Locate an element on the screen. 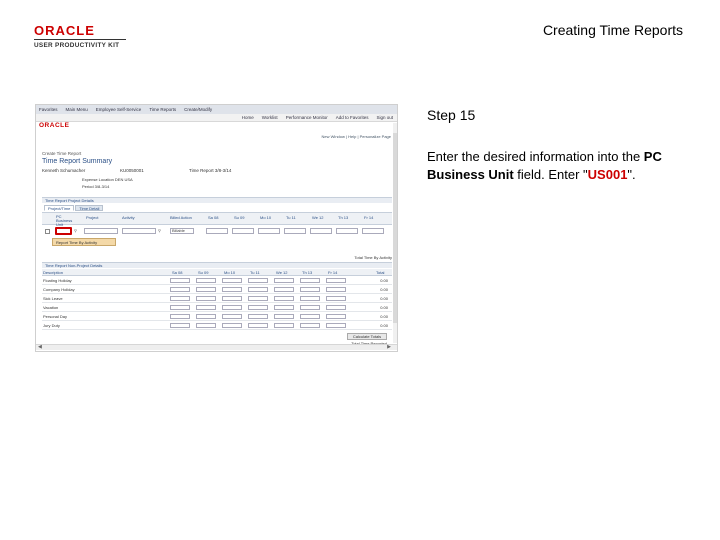  scroll-thumb is located at coordinates (395, 228).